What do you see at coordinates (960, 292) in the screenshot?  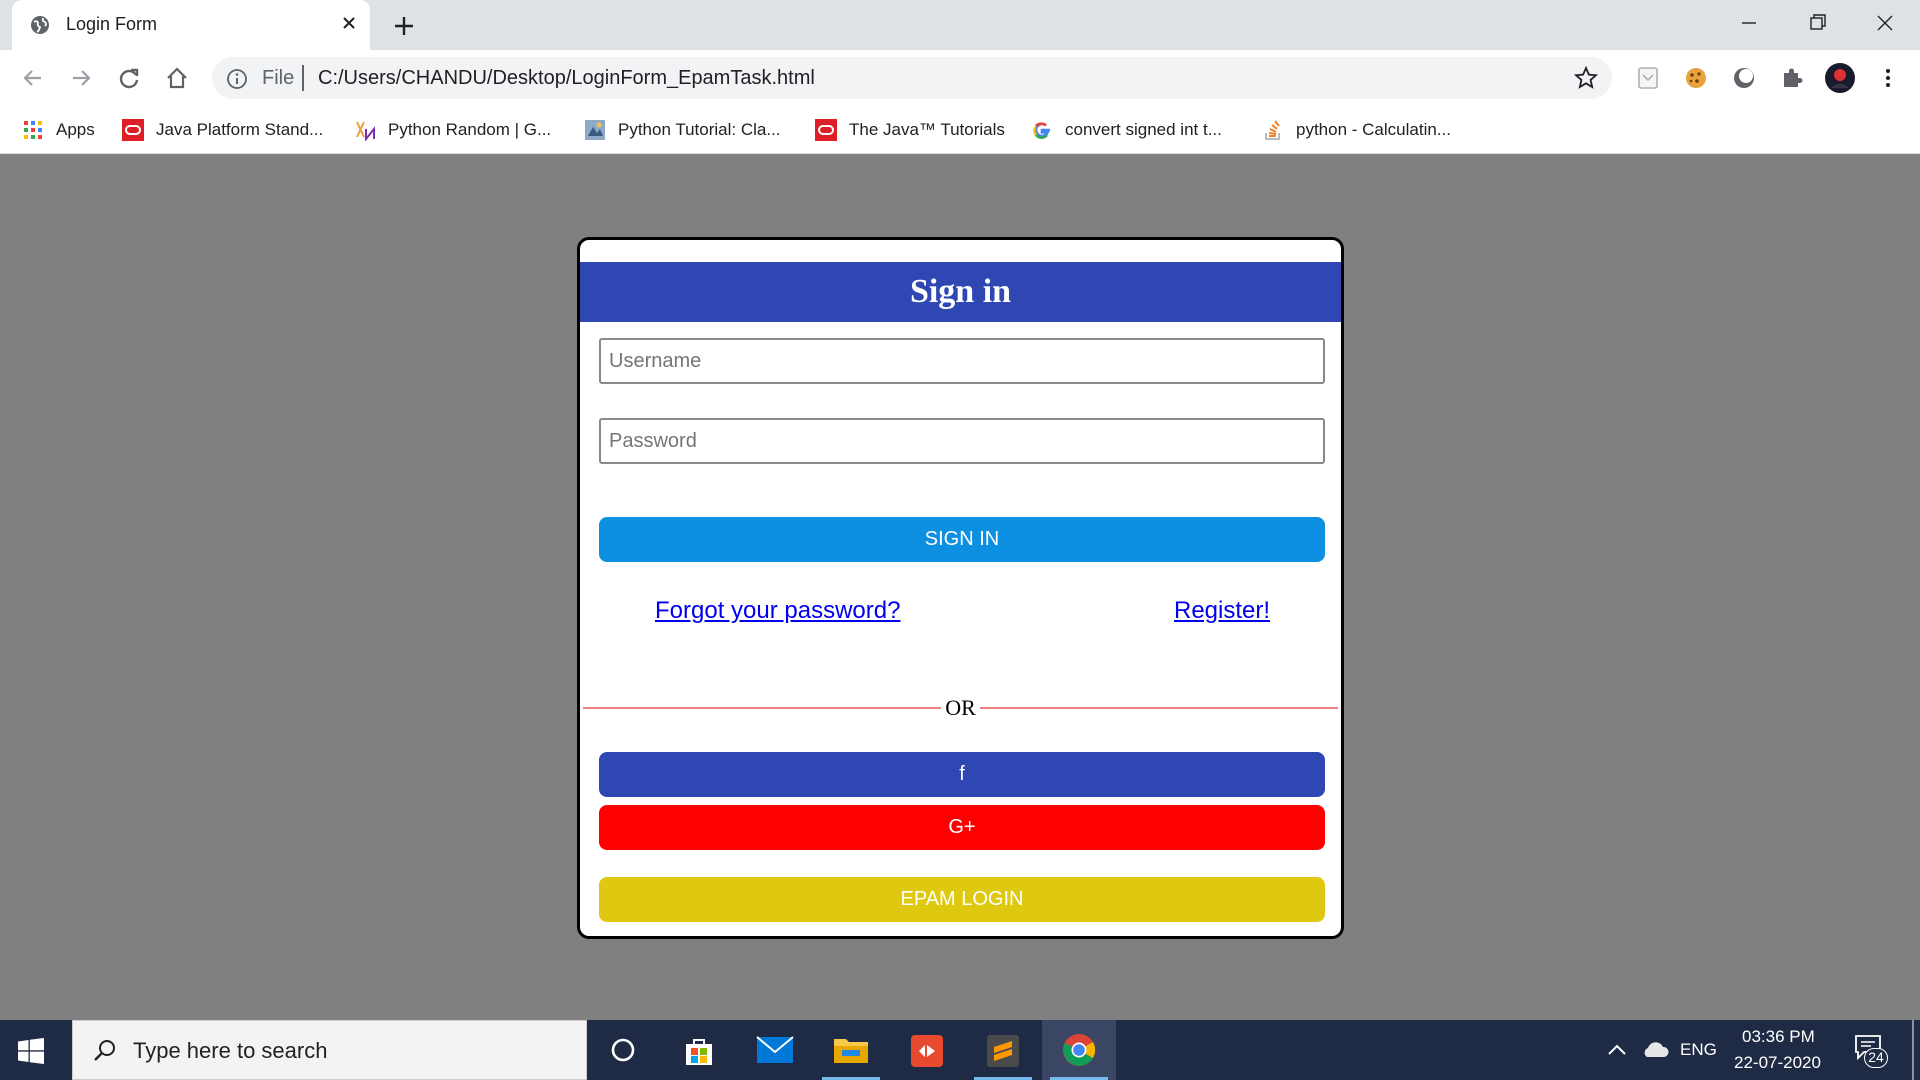 I see `sign-in-heading: Sign in` at bounding box center [960, 292].